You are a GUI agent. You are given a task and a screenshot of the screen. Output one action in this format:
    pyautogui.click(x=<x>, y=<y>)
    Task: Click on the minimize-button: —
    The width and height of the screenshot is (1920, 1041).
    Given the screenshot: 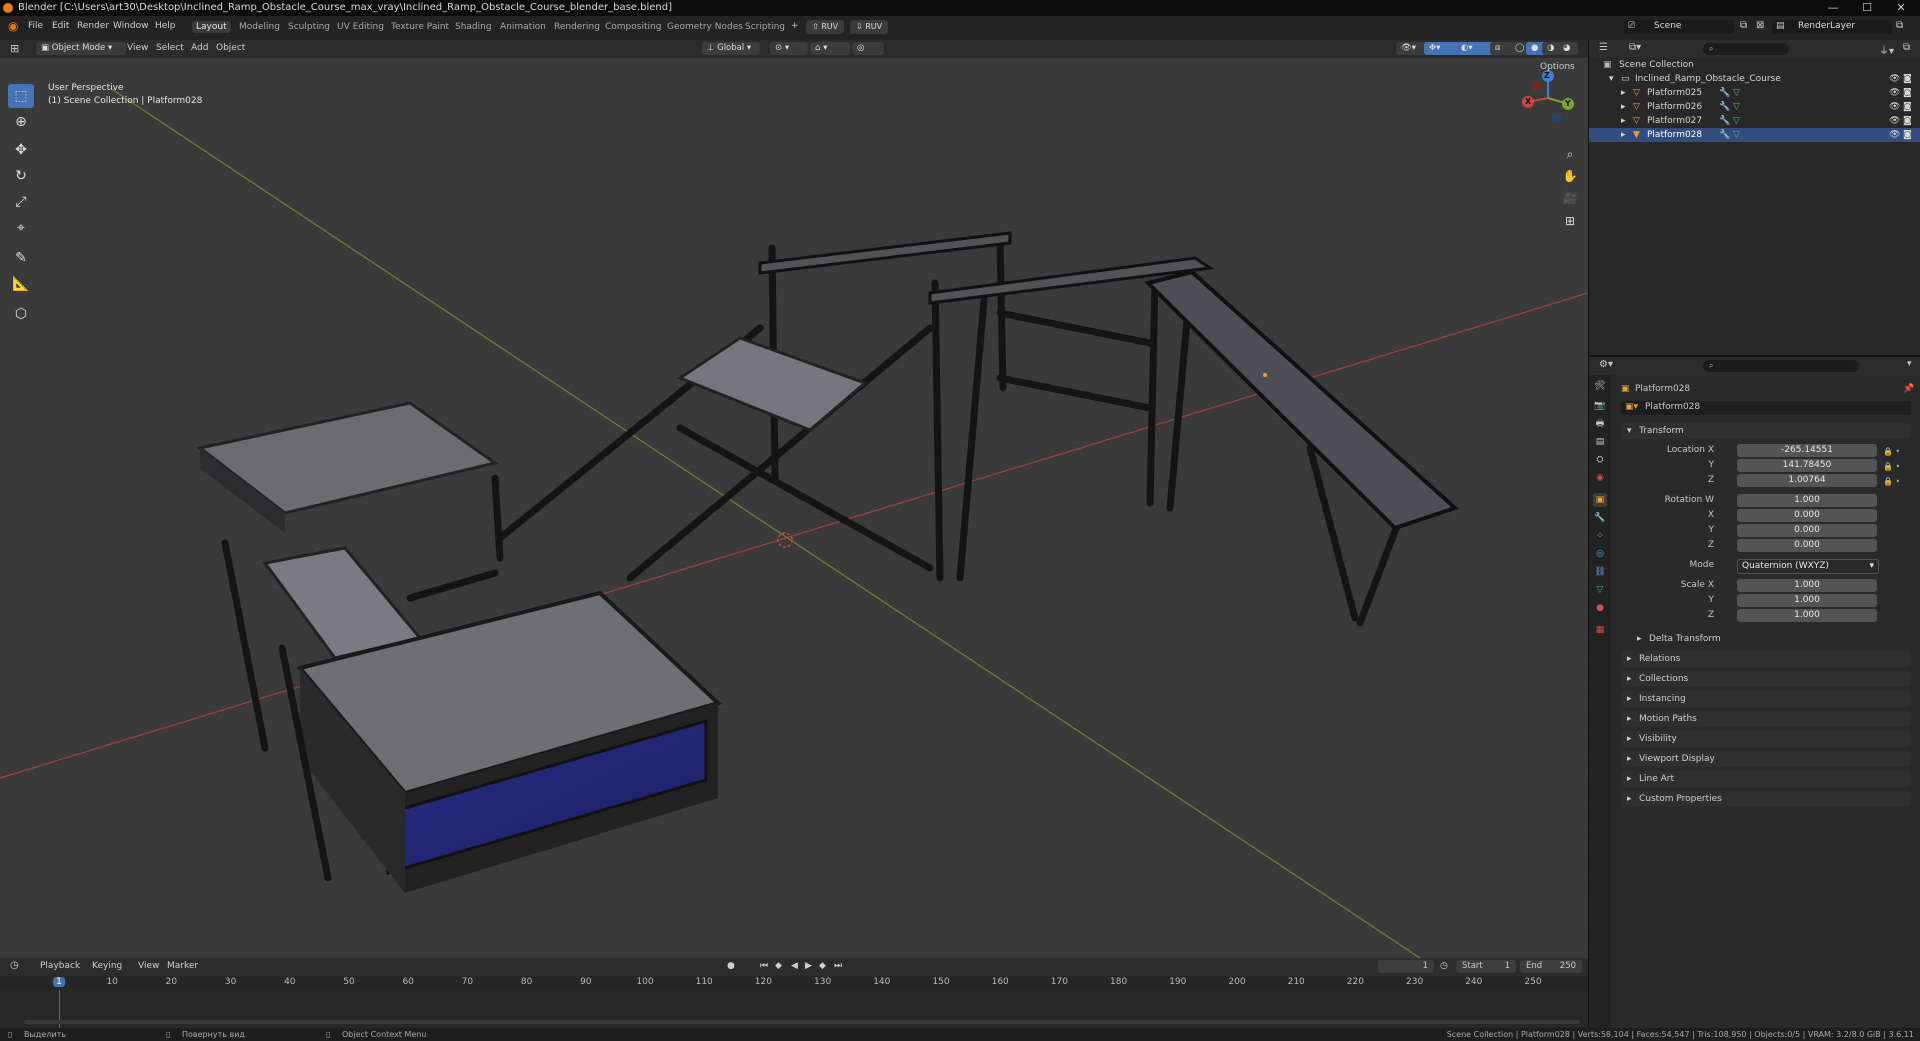 What is the action you would take?
    pyautogui.click(x=1833, y=8)
    